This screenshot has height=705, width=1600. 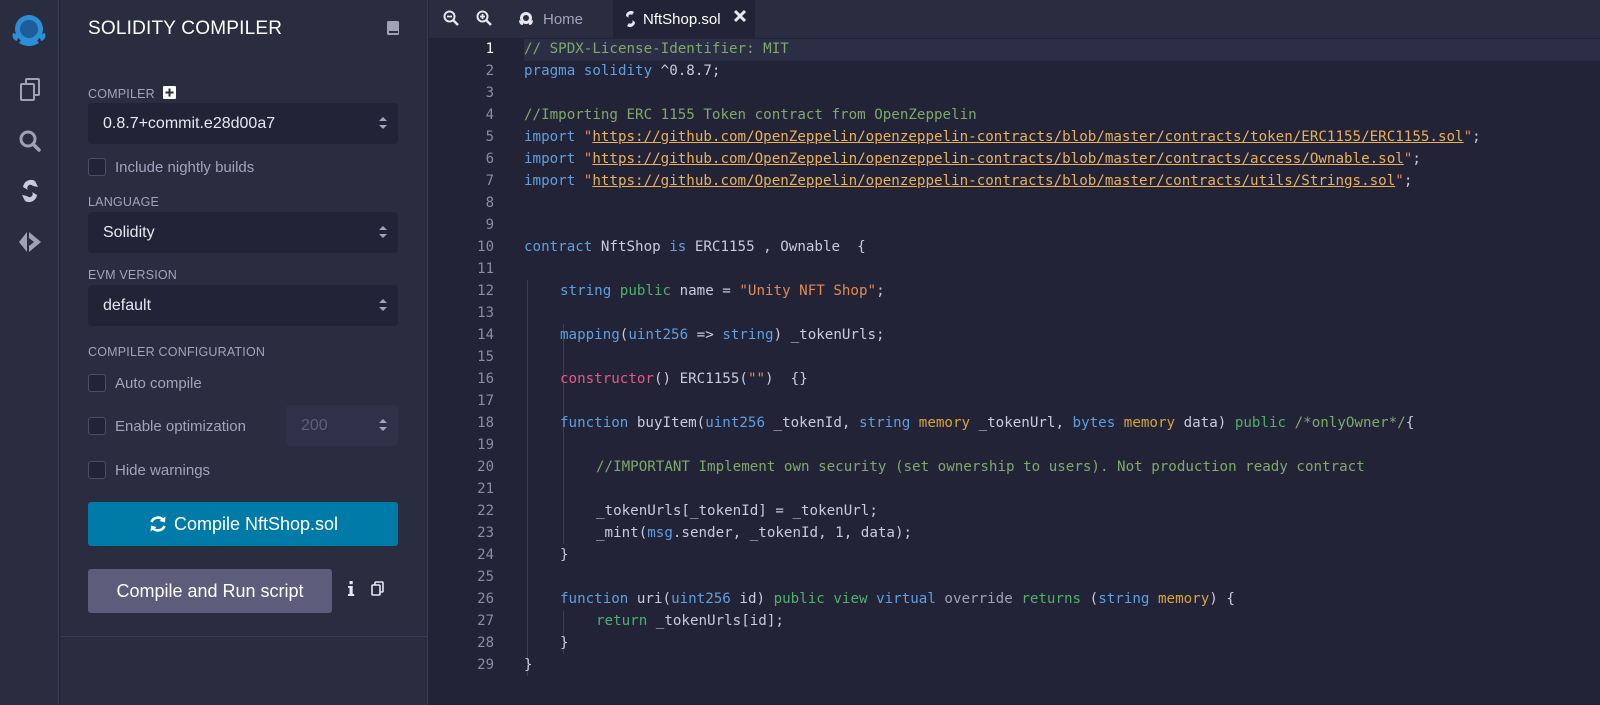 What do you see at coordinates (722, 291) in the screenshot?
I see `code-line-12: string public name = "Unity NFT Shop";` at bounding box center [722, 291].